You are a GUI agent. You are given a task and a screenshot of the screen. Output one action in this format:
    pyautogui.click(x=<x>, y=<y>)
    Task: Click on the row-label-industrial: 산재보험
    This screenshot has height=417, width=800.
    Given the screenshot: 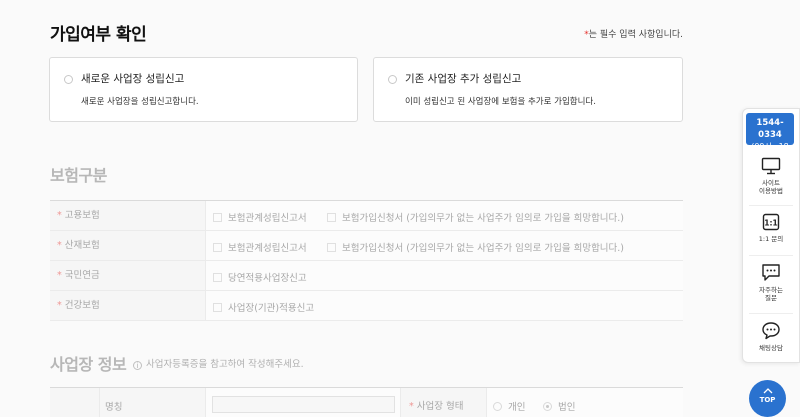 What is the action you would take?
    pyautogui.click(x=82, y=245)
    